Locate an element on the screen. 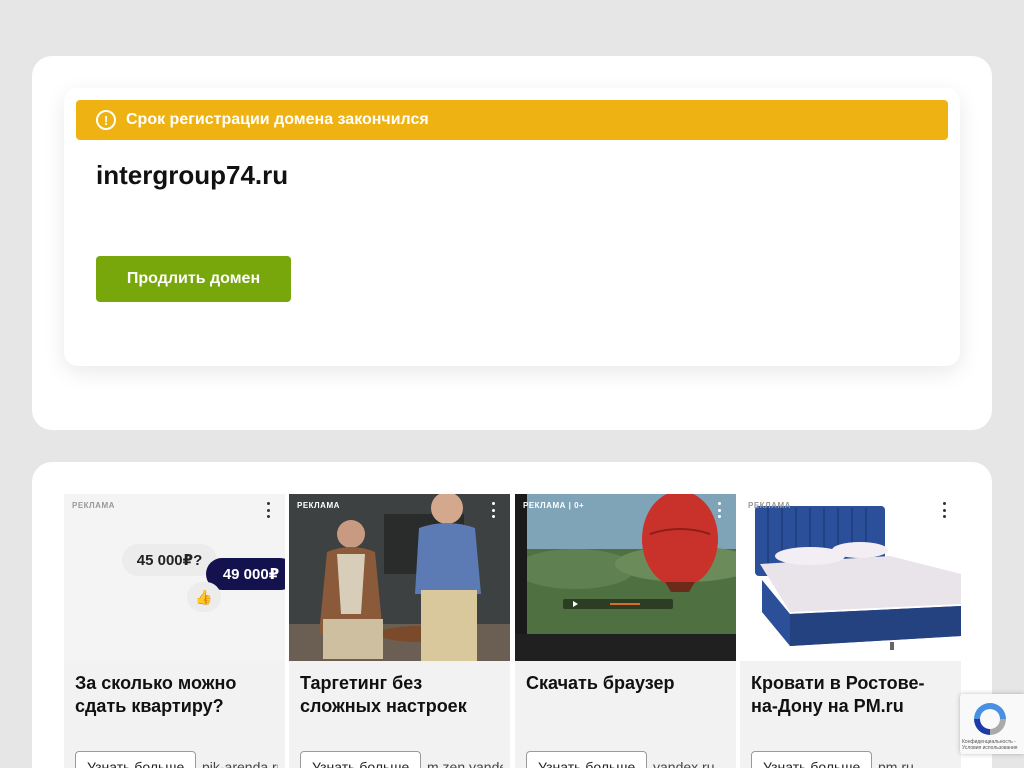  two-men-photo is located at coordinates (399, 577).